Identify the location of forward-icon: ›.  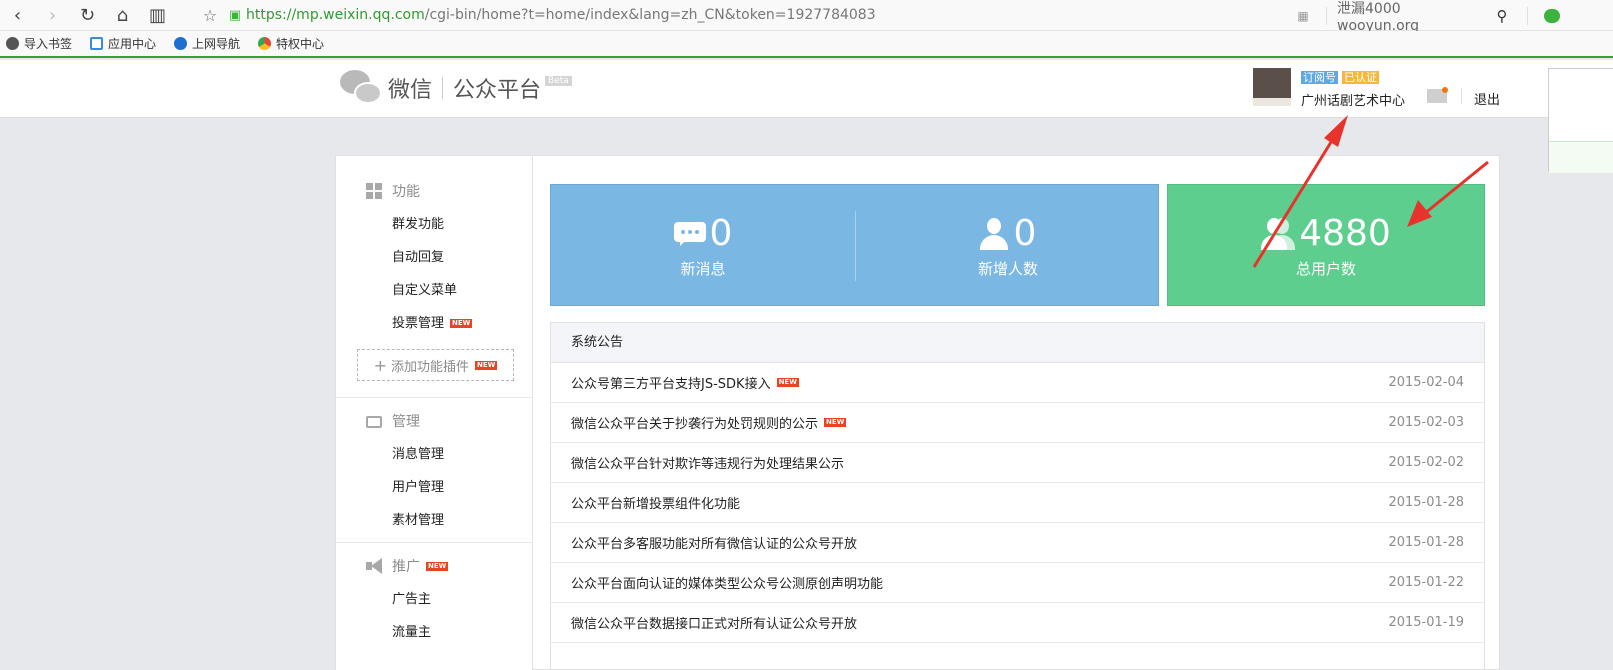
(52, 15).